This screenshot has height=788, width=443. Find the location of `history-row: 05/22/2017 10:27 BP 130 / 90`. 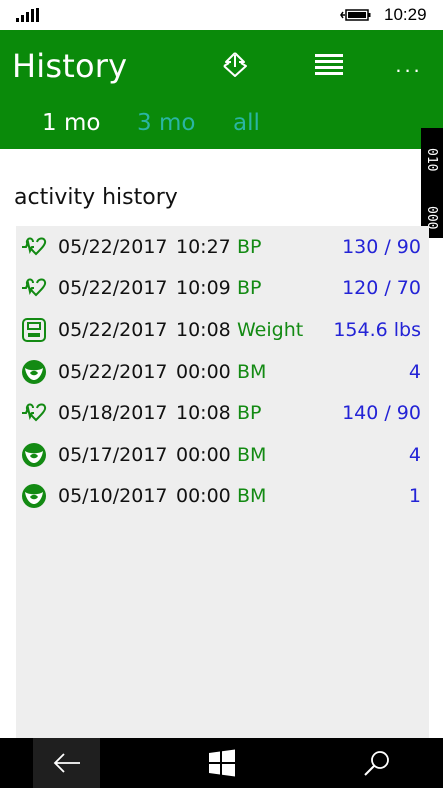

history-row: 05/22/2017 10:27 BP 130 / 90 is located at coordinates (222, 247).